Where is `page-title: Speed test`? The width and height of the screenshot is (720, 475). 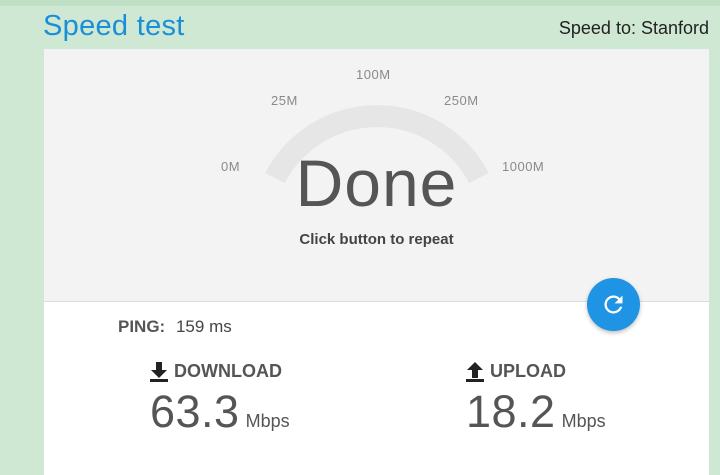
page-title: Speed test is located at coordinates (114, 26).